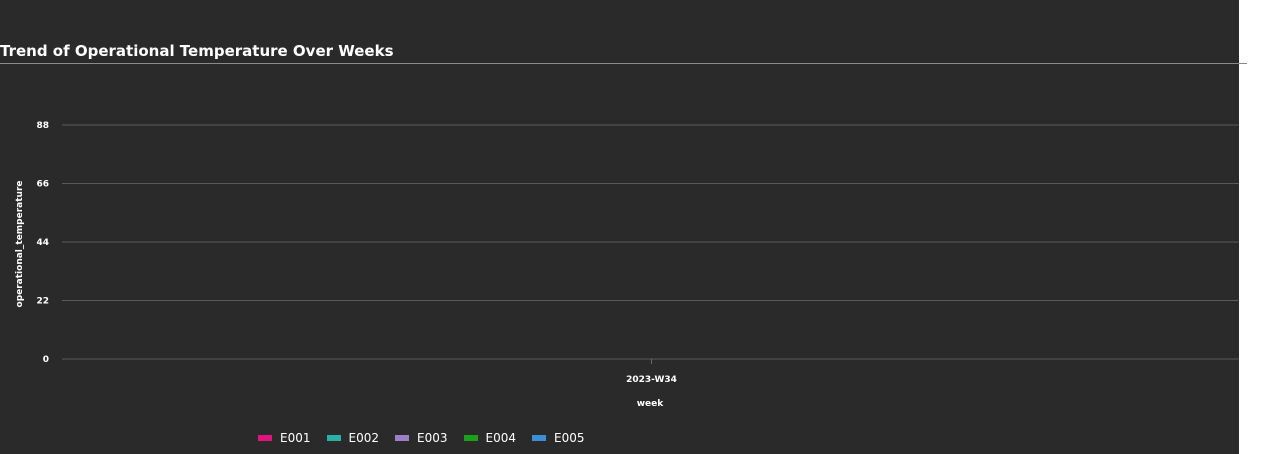 The width and height of the screenshot is (1280, 454). What do you see at coordinates (42, 185) in the screenshot?
I see `y-tick-label: 66` at bounding box center [42, 185].